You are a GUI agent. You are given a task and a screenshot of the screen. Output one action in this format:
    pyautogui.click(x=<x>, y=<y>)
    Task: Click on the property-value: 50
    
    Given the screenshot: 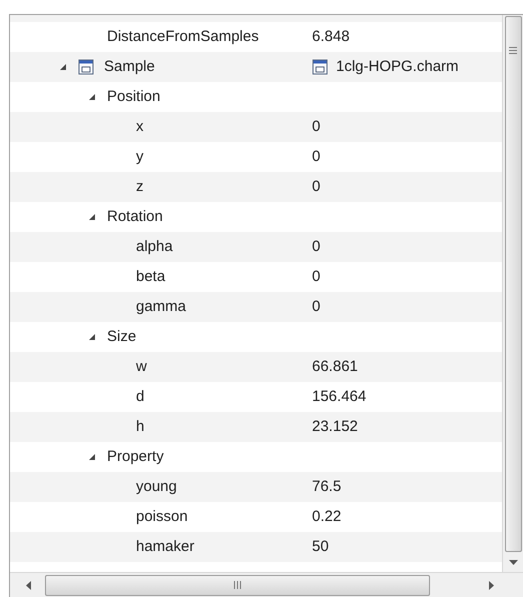 What is the action you would take?
    pyautogui.click(x=320, y=546)
    